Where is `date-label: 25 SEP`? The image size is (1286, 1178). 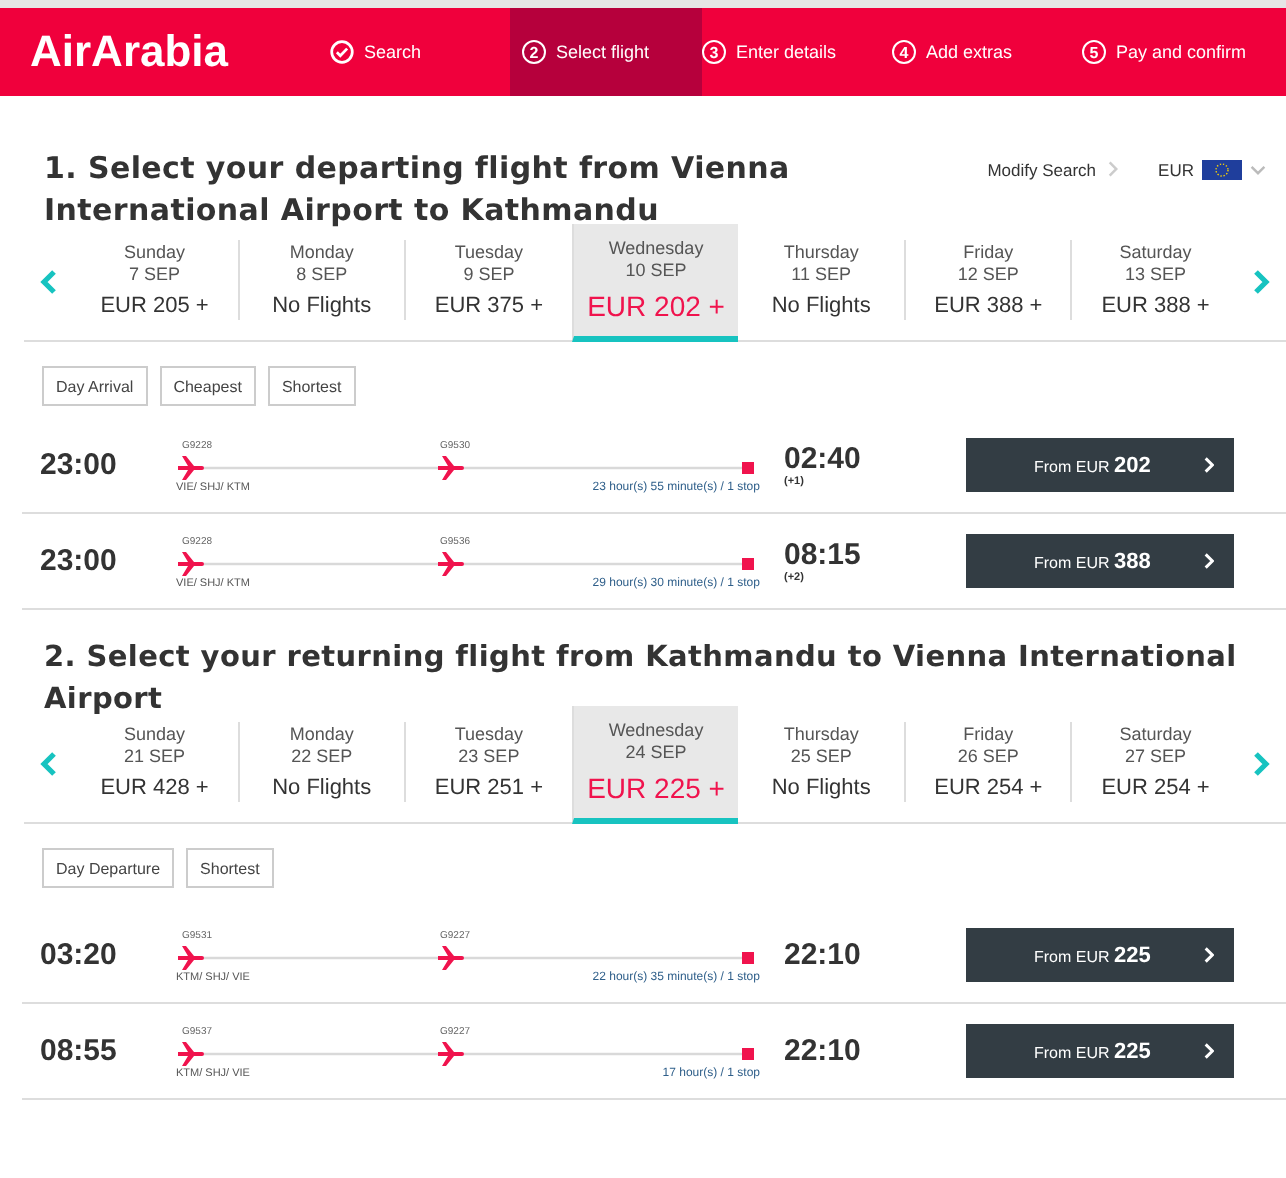
date-label: 25 SEP is located at coordinates (821, 756).